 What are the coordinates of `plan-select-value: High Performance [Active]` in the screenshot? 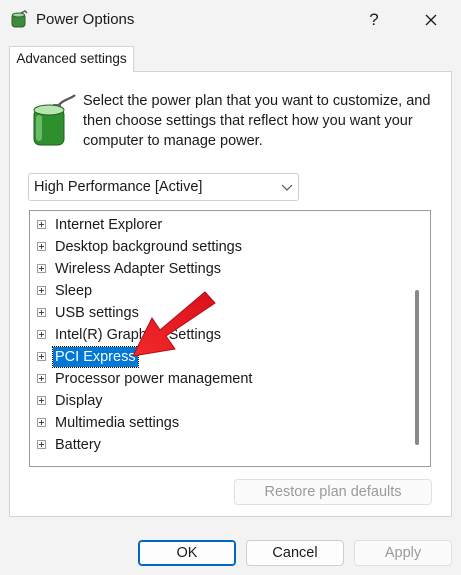 It's located at (118, 187).